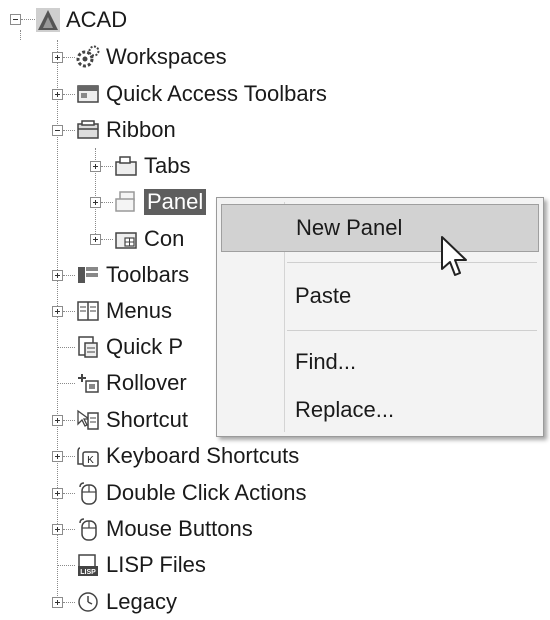 This screenshot has width=550, height=620. Describe the element at coordinates (88, 565) in the screenshot. I see `lisp-file-icon: LISP` at that location.